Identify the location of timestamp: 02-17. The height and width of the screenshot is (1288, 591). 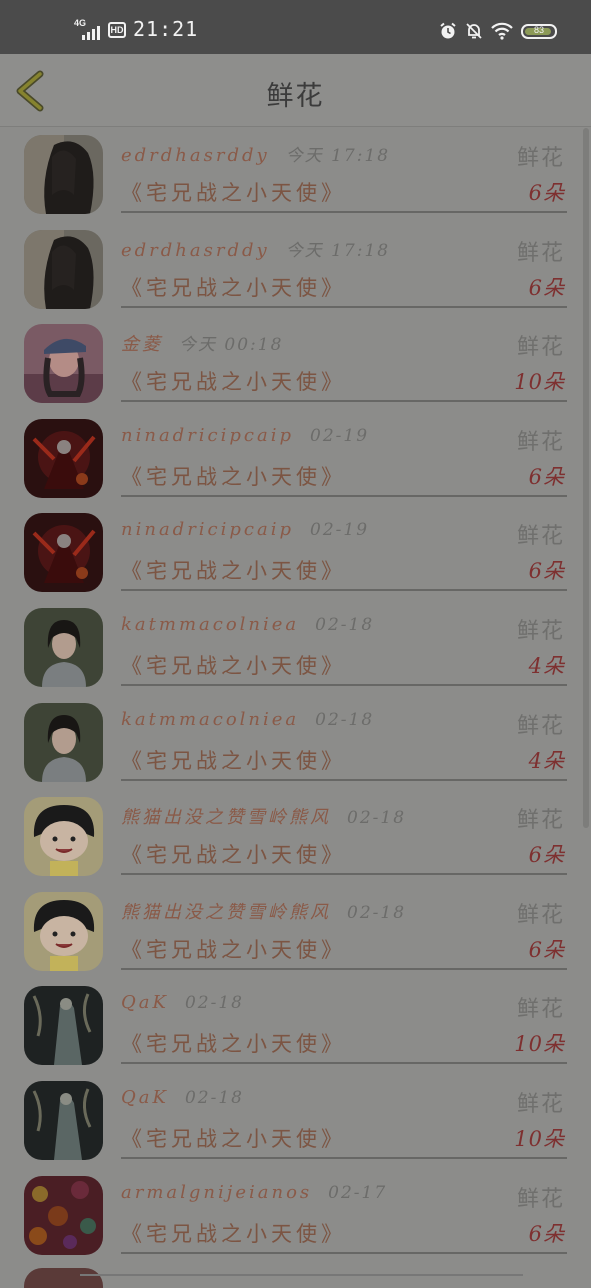
(358, 1192).